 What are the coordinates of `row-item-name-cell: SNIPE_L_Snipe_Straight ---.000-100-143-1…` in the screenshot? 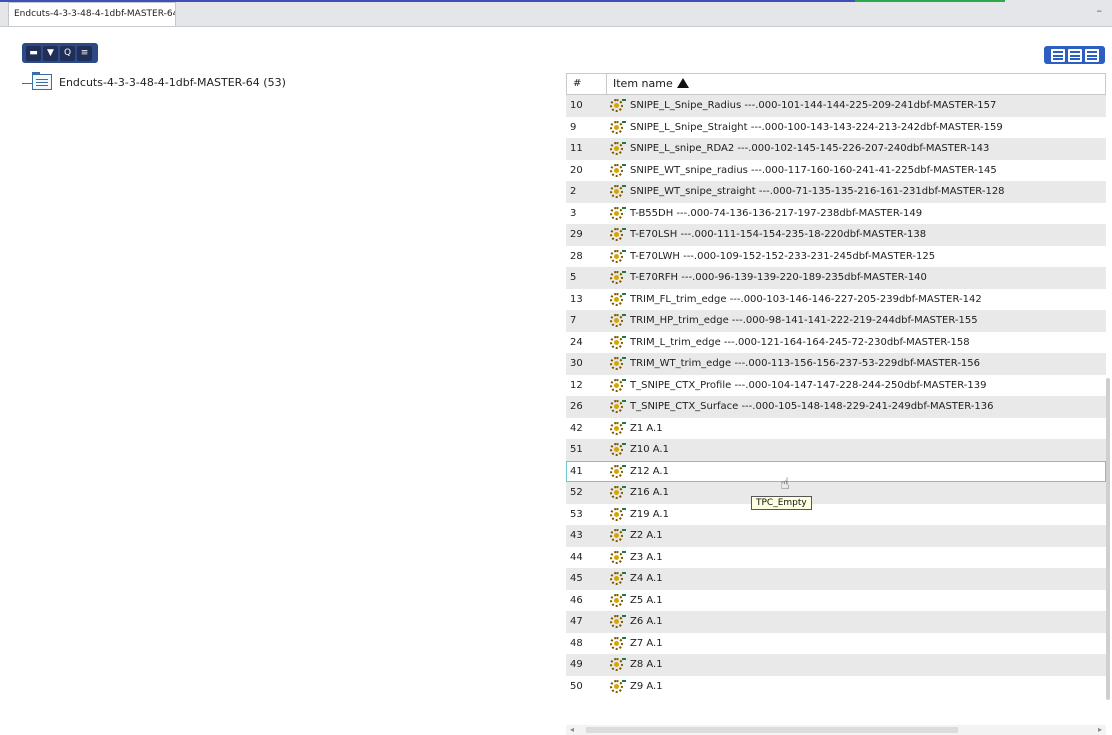 It's located at (856, 127).